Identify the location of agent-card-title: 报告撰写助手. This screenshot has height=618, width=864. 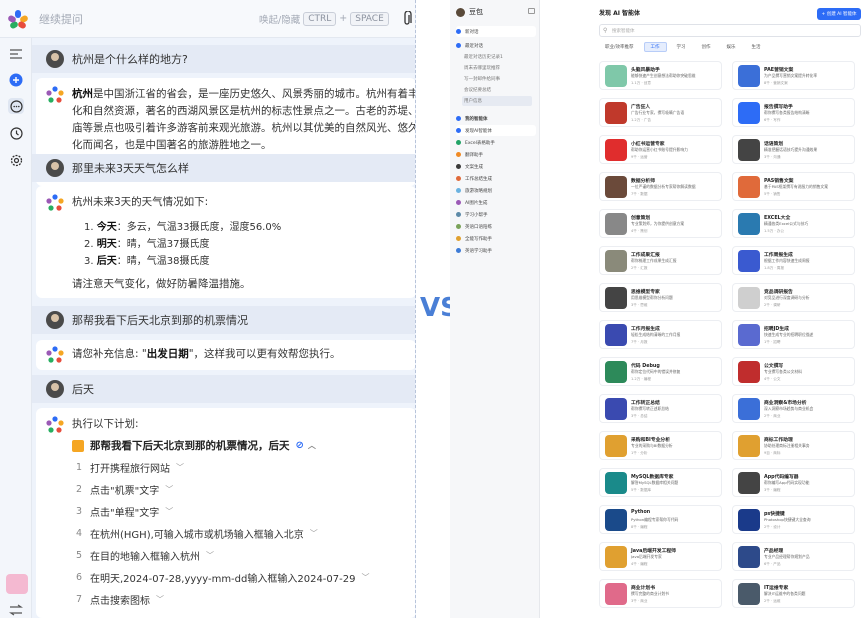
(778, 107).